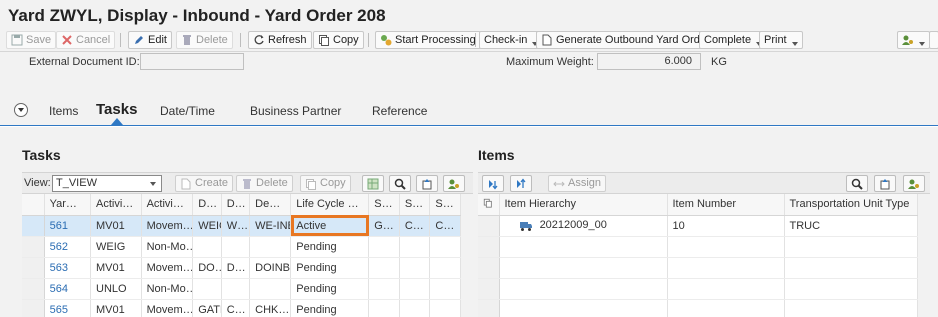 This screenshot has height=317, width=938. Describe the element at coordinates (295, 111) in the screenshot. I see `tab-business-partner: Business Partner` at that location.